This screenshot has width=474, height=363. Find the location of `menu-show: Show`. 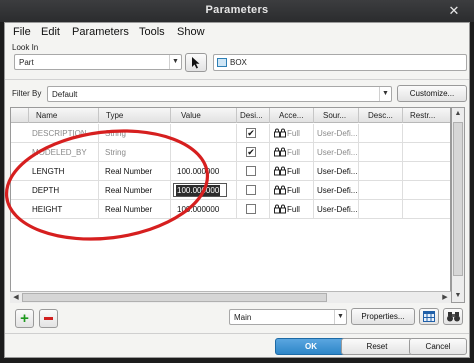

menu-show: Show is located at coordinates (191, 32).